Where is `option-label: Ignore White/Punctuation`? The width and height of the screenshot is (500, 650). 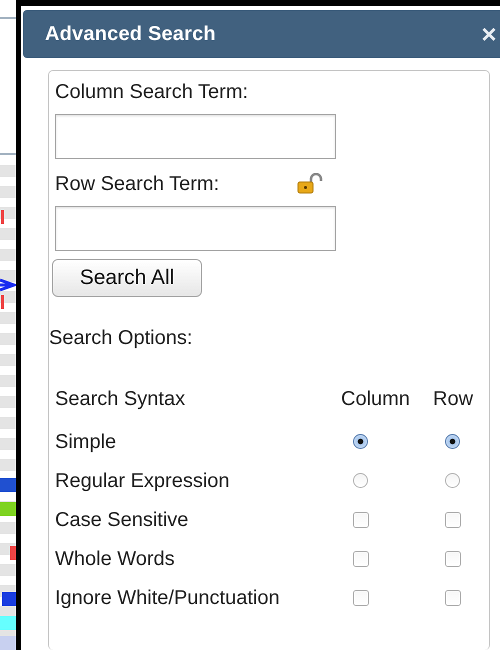
option-label: Ignore White/Punctuation is located at coordinates (167, 598).